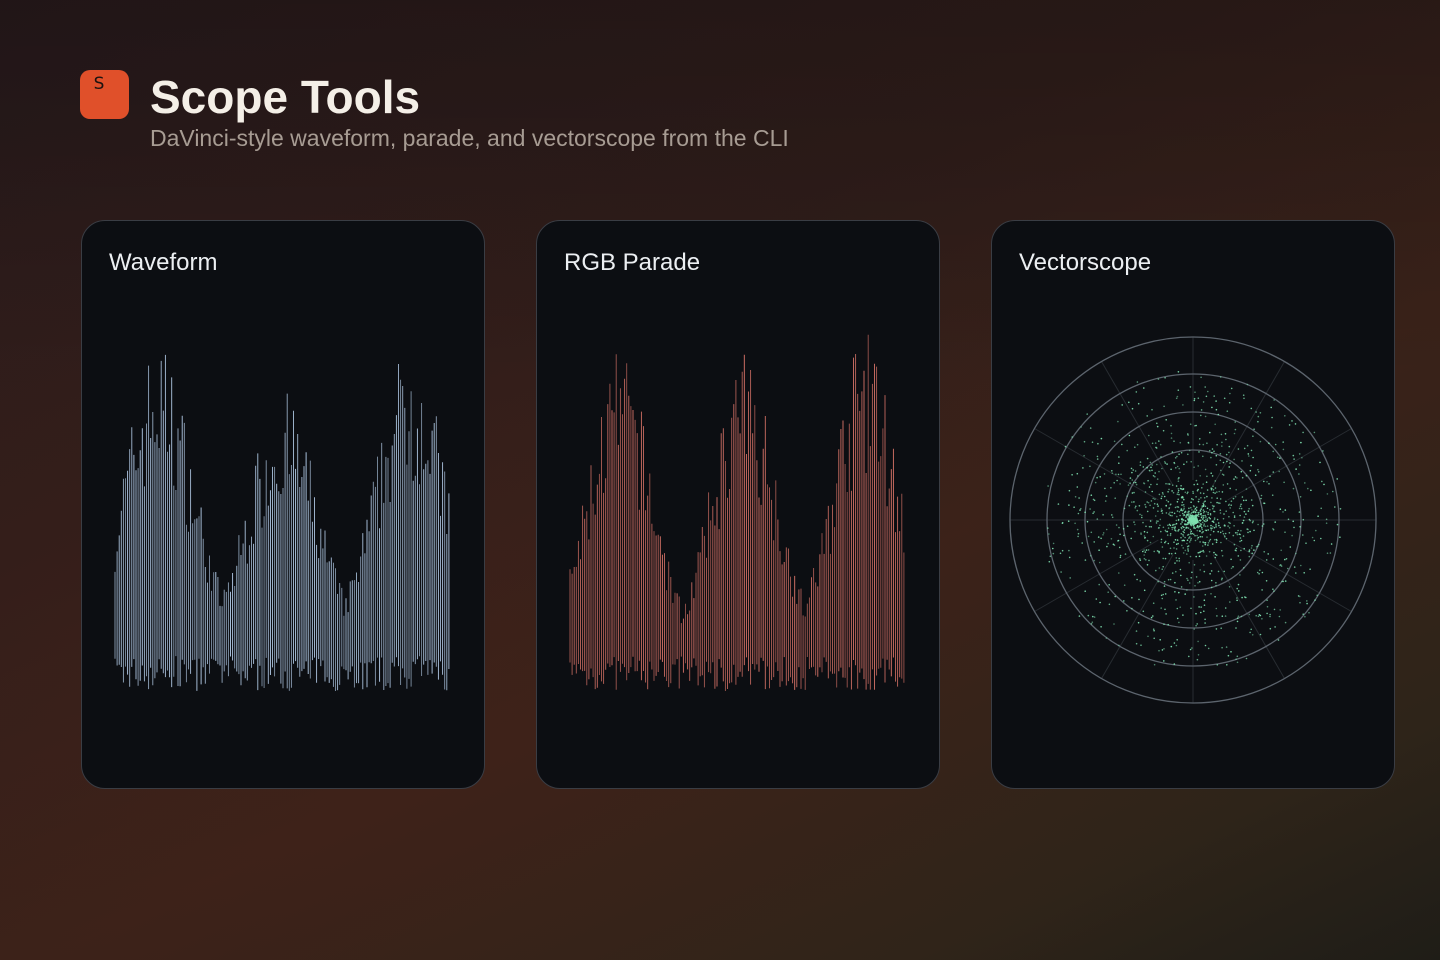 The image size is (1440, 960). I want to click on waveform-scope, so click(282, 522).